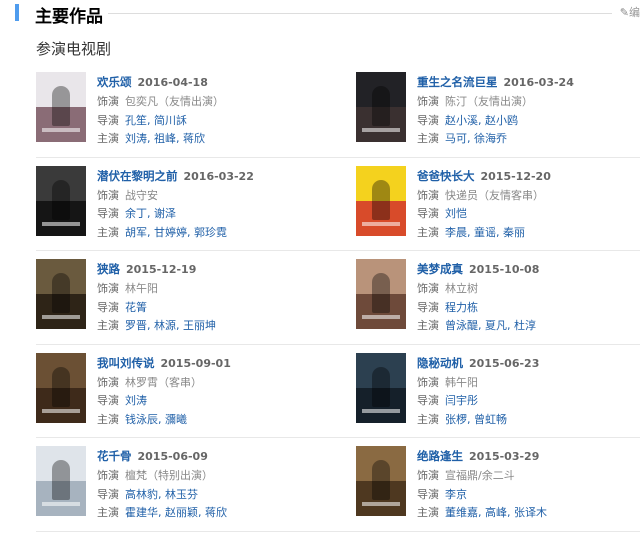  What do you see at coordinates (207, 297) in the screenshot?
I see `work-info: 狭路 2015-12-19 饰演 林午阳 导演 花箐 主演 罗晋, 林源, 王丽坤` at bounding box center [207, 297].